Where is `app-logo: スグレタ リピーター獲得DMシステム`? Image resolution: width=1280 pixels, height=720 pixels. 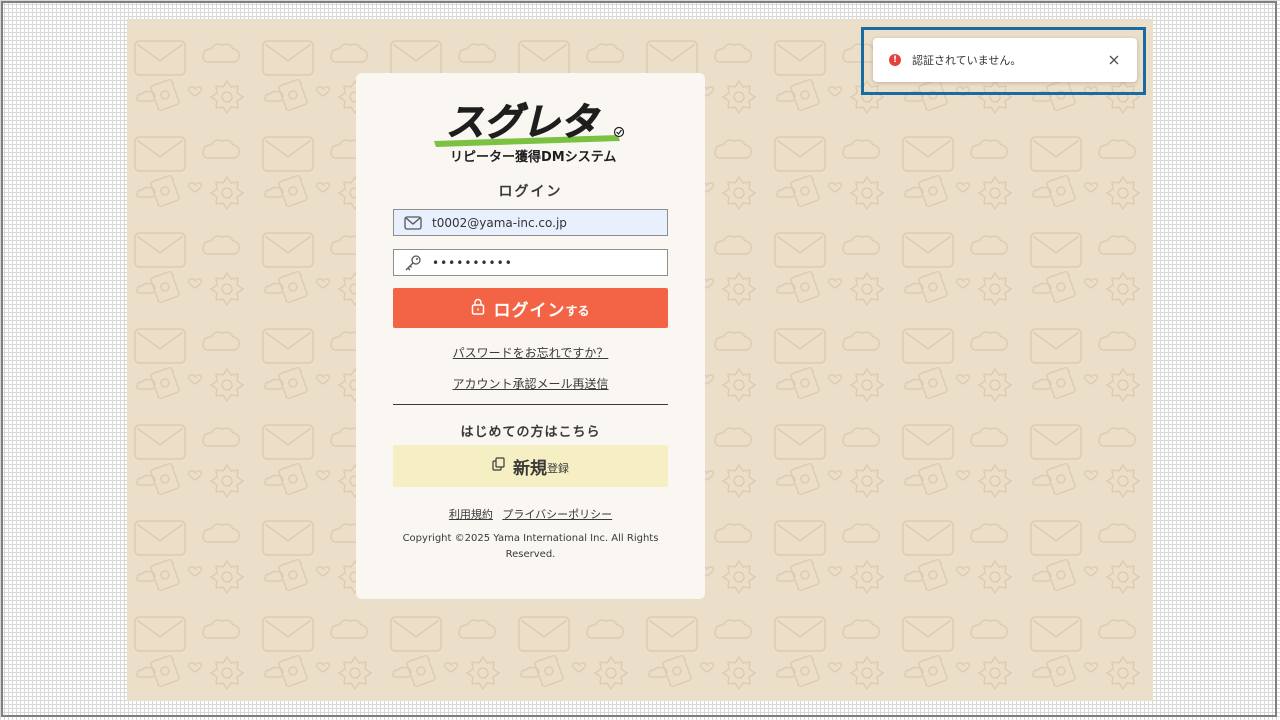 app-logo: スグレタ リピーター獲得DMシステム is located at coordinates (529, 132).